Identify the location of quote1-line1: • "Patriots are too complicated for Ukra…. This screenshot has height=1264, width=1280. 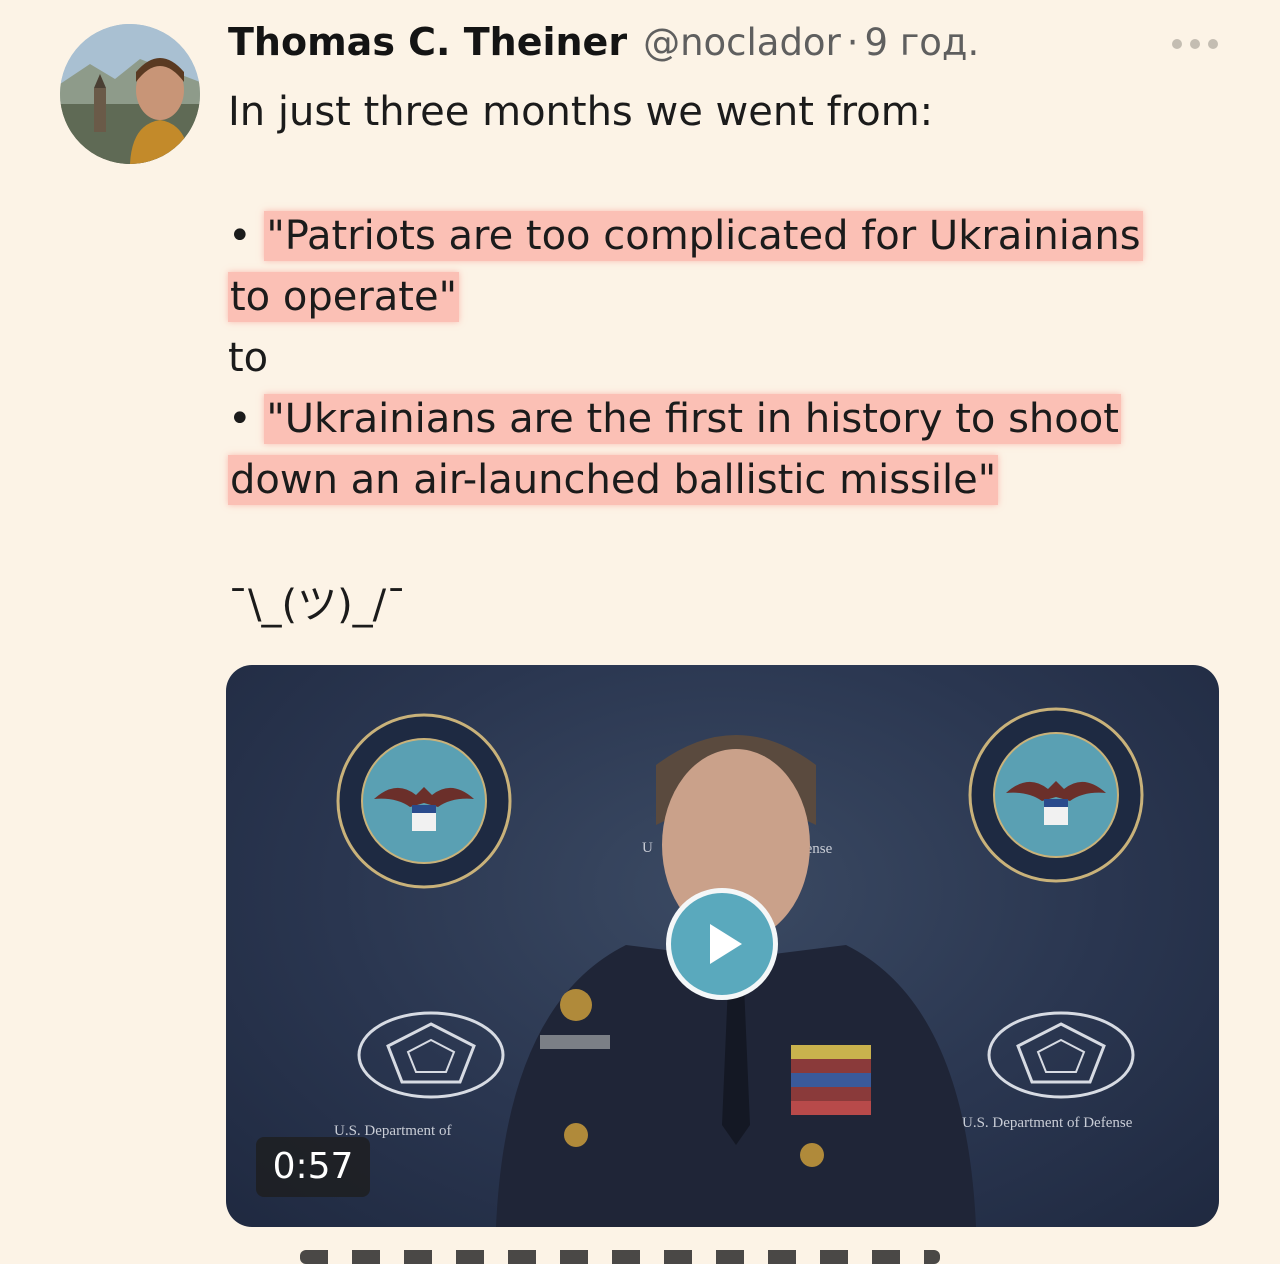
(685, 236).